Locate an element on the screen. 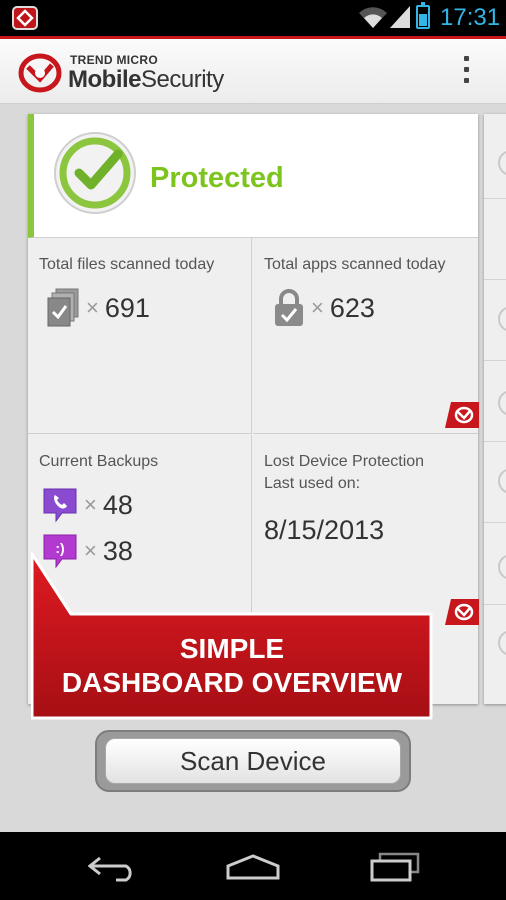 This screenshot has height=900, width=506. files-scanned-tile: Total files scanned today × 691 is located at coordinates (140, 336).